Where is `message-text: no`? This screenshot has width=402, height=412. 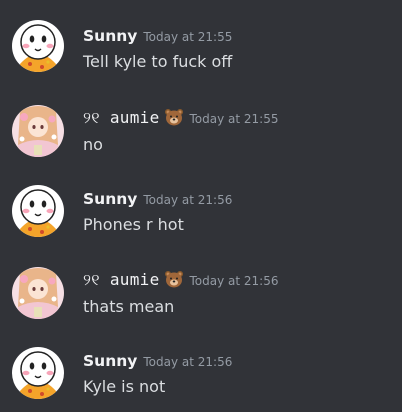 message-text: no is located at coordinates (93, 144).